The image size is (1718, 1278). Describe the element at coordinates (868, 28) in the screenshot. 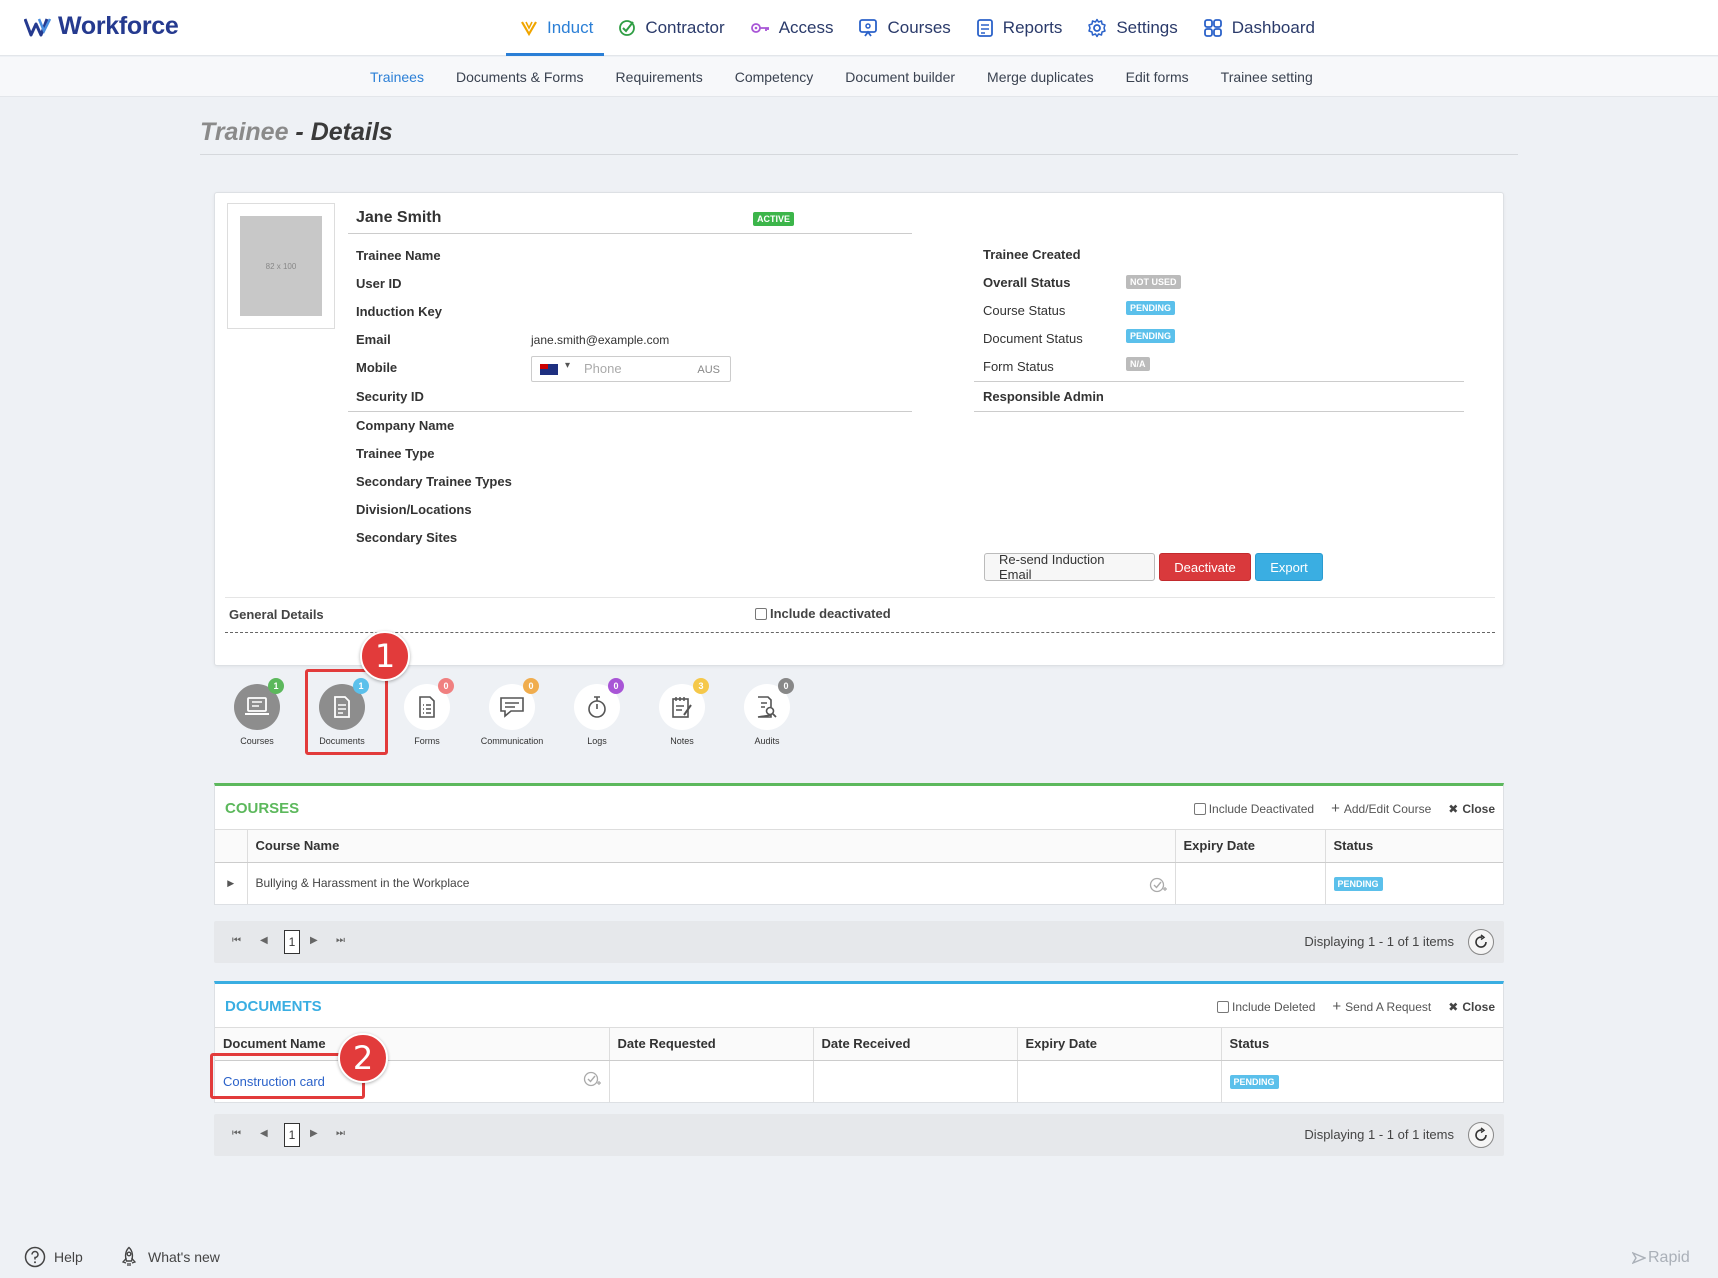

I see `courses-icon` at that location.